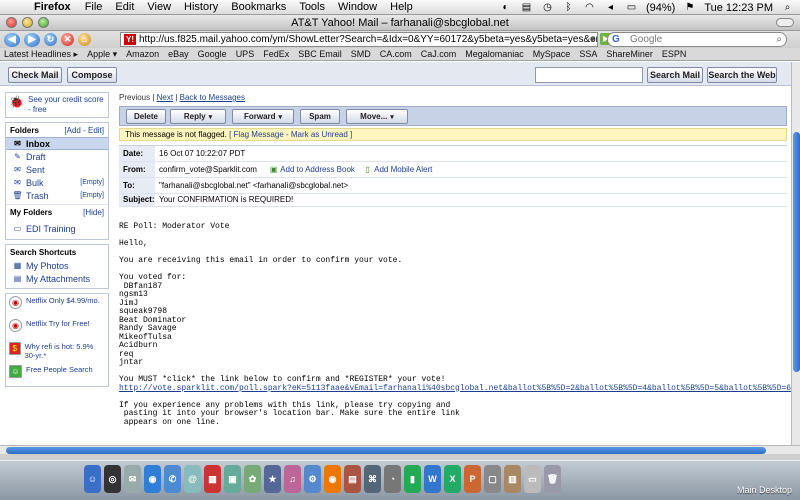  I want to click on timer-icon: ◔, so click(392, 479).